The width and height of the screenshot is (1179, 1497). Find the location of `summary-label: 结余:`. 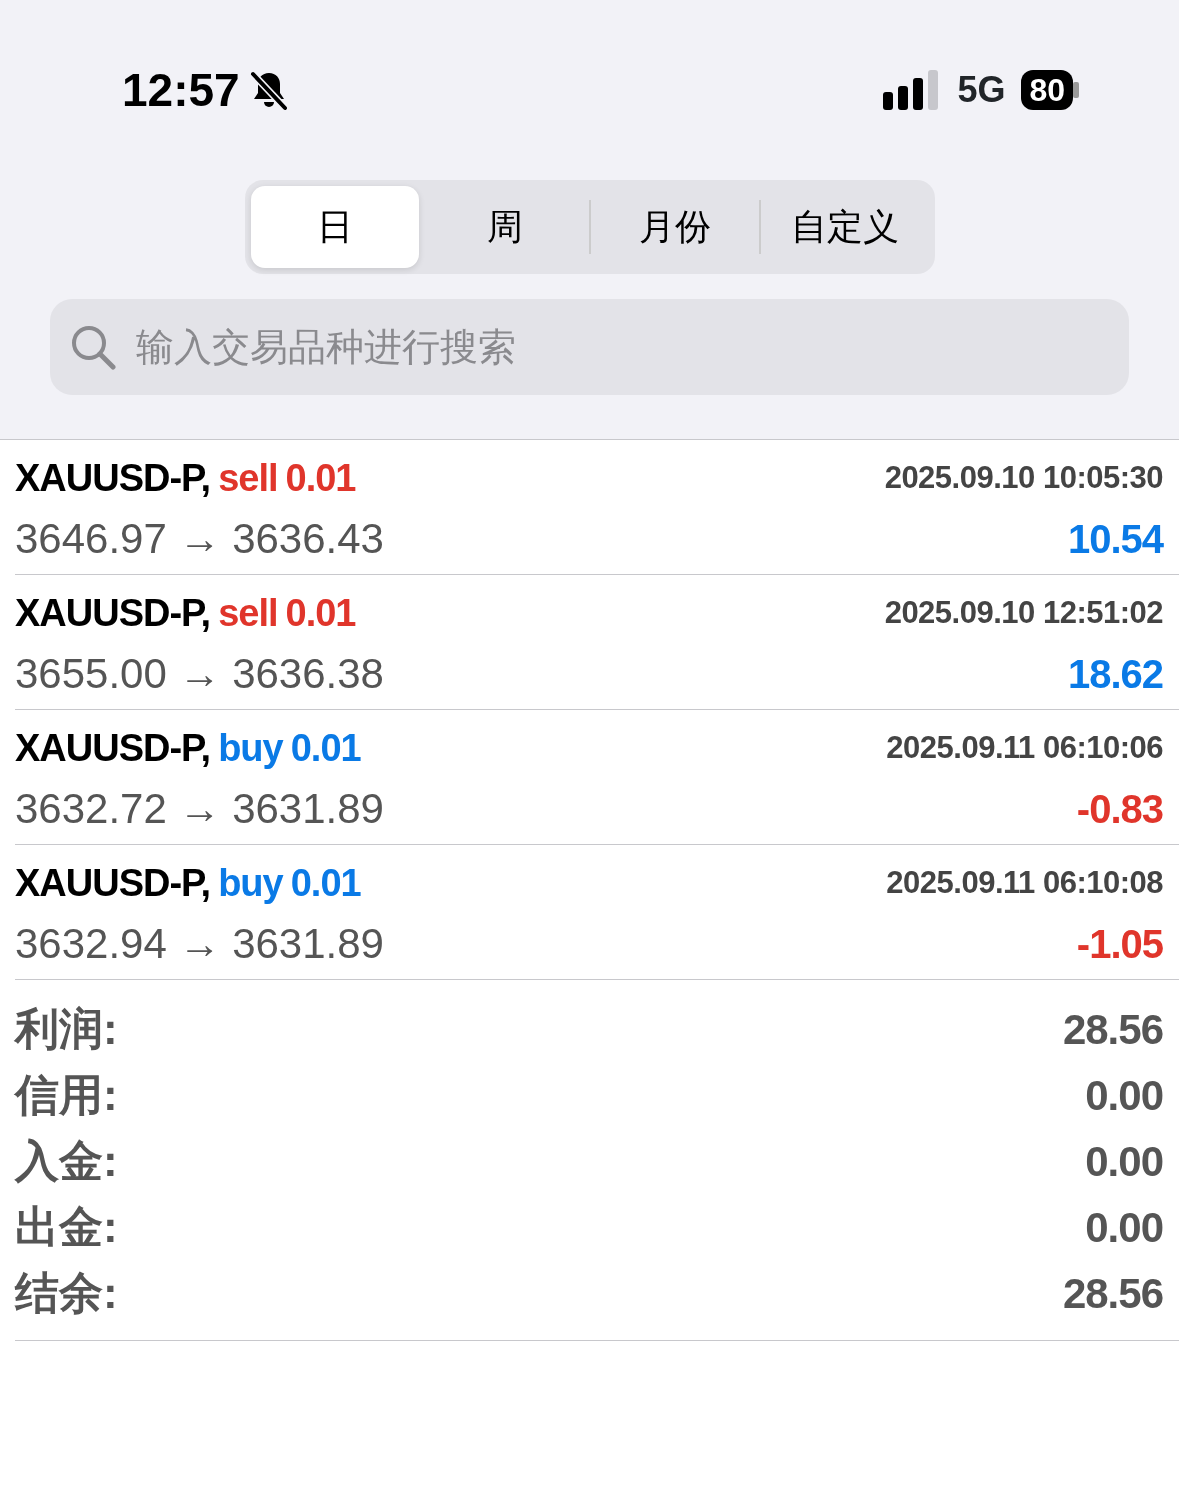

summary-label: 结余: is located at coordinates (66, 1293).